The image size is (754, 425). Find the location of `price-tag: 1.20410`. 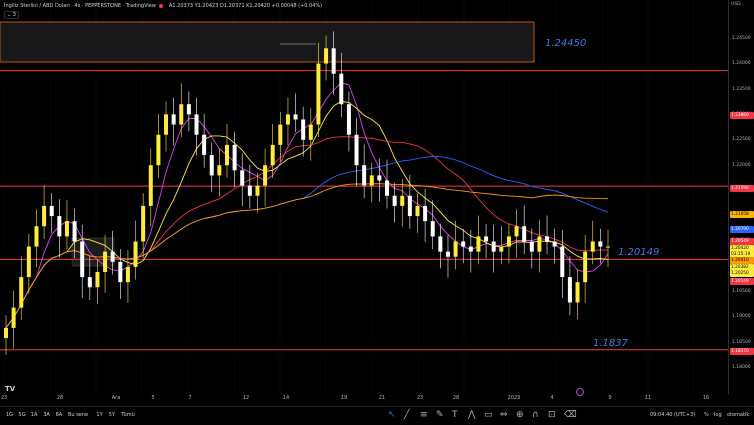

price-tag: 1.20410 is located at coordinates (742, 260).